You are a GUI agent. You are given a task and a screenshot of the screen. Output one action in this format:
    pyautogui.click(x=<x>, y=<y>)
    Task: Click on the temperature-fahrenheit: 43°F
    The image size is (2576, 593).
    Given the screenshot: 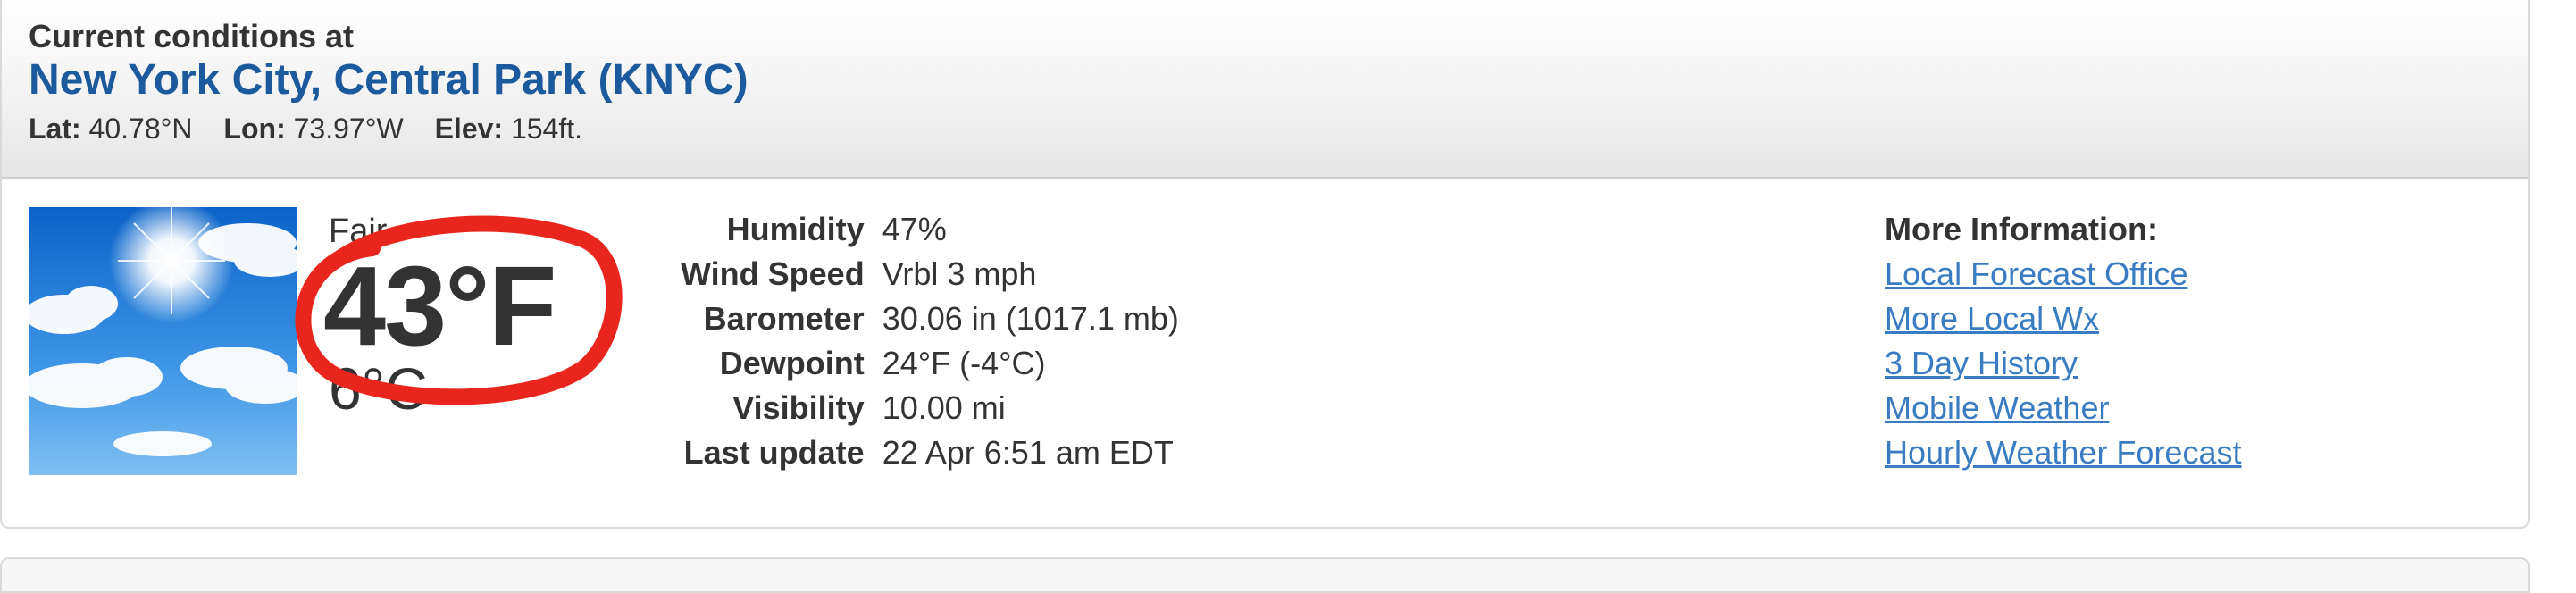 What is the action you would take?
    pyautogui.click(x=440, y=306)
    